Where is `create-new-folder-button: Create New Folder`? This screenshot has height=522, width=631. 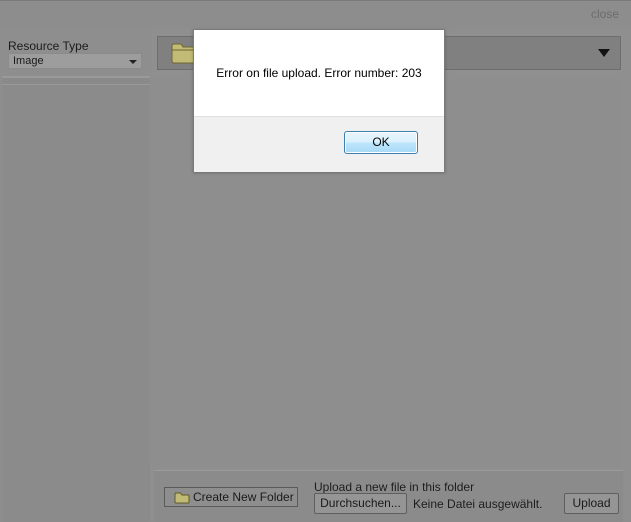 create-new-folder-button: Create New Folder is located at coordinates (231, 497).